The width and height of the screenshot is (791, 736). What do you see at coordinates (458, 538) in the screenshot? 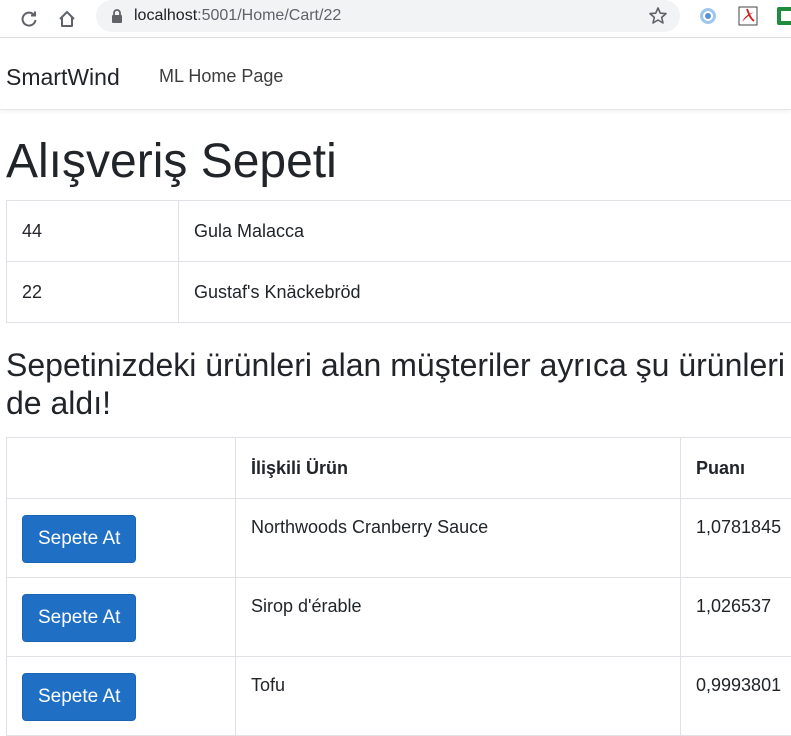
I see `related-product-cell: Northwoods Cranberry Sauce` at bounding box center [458, 538].